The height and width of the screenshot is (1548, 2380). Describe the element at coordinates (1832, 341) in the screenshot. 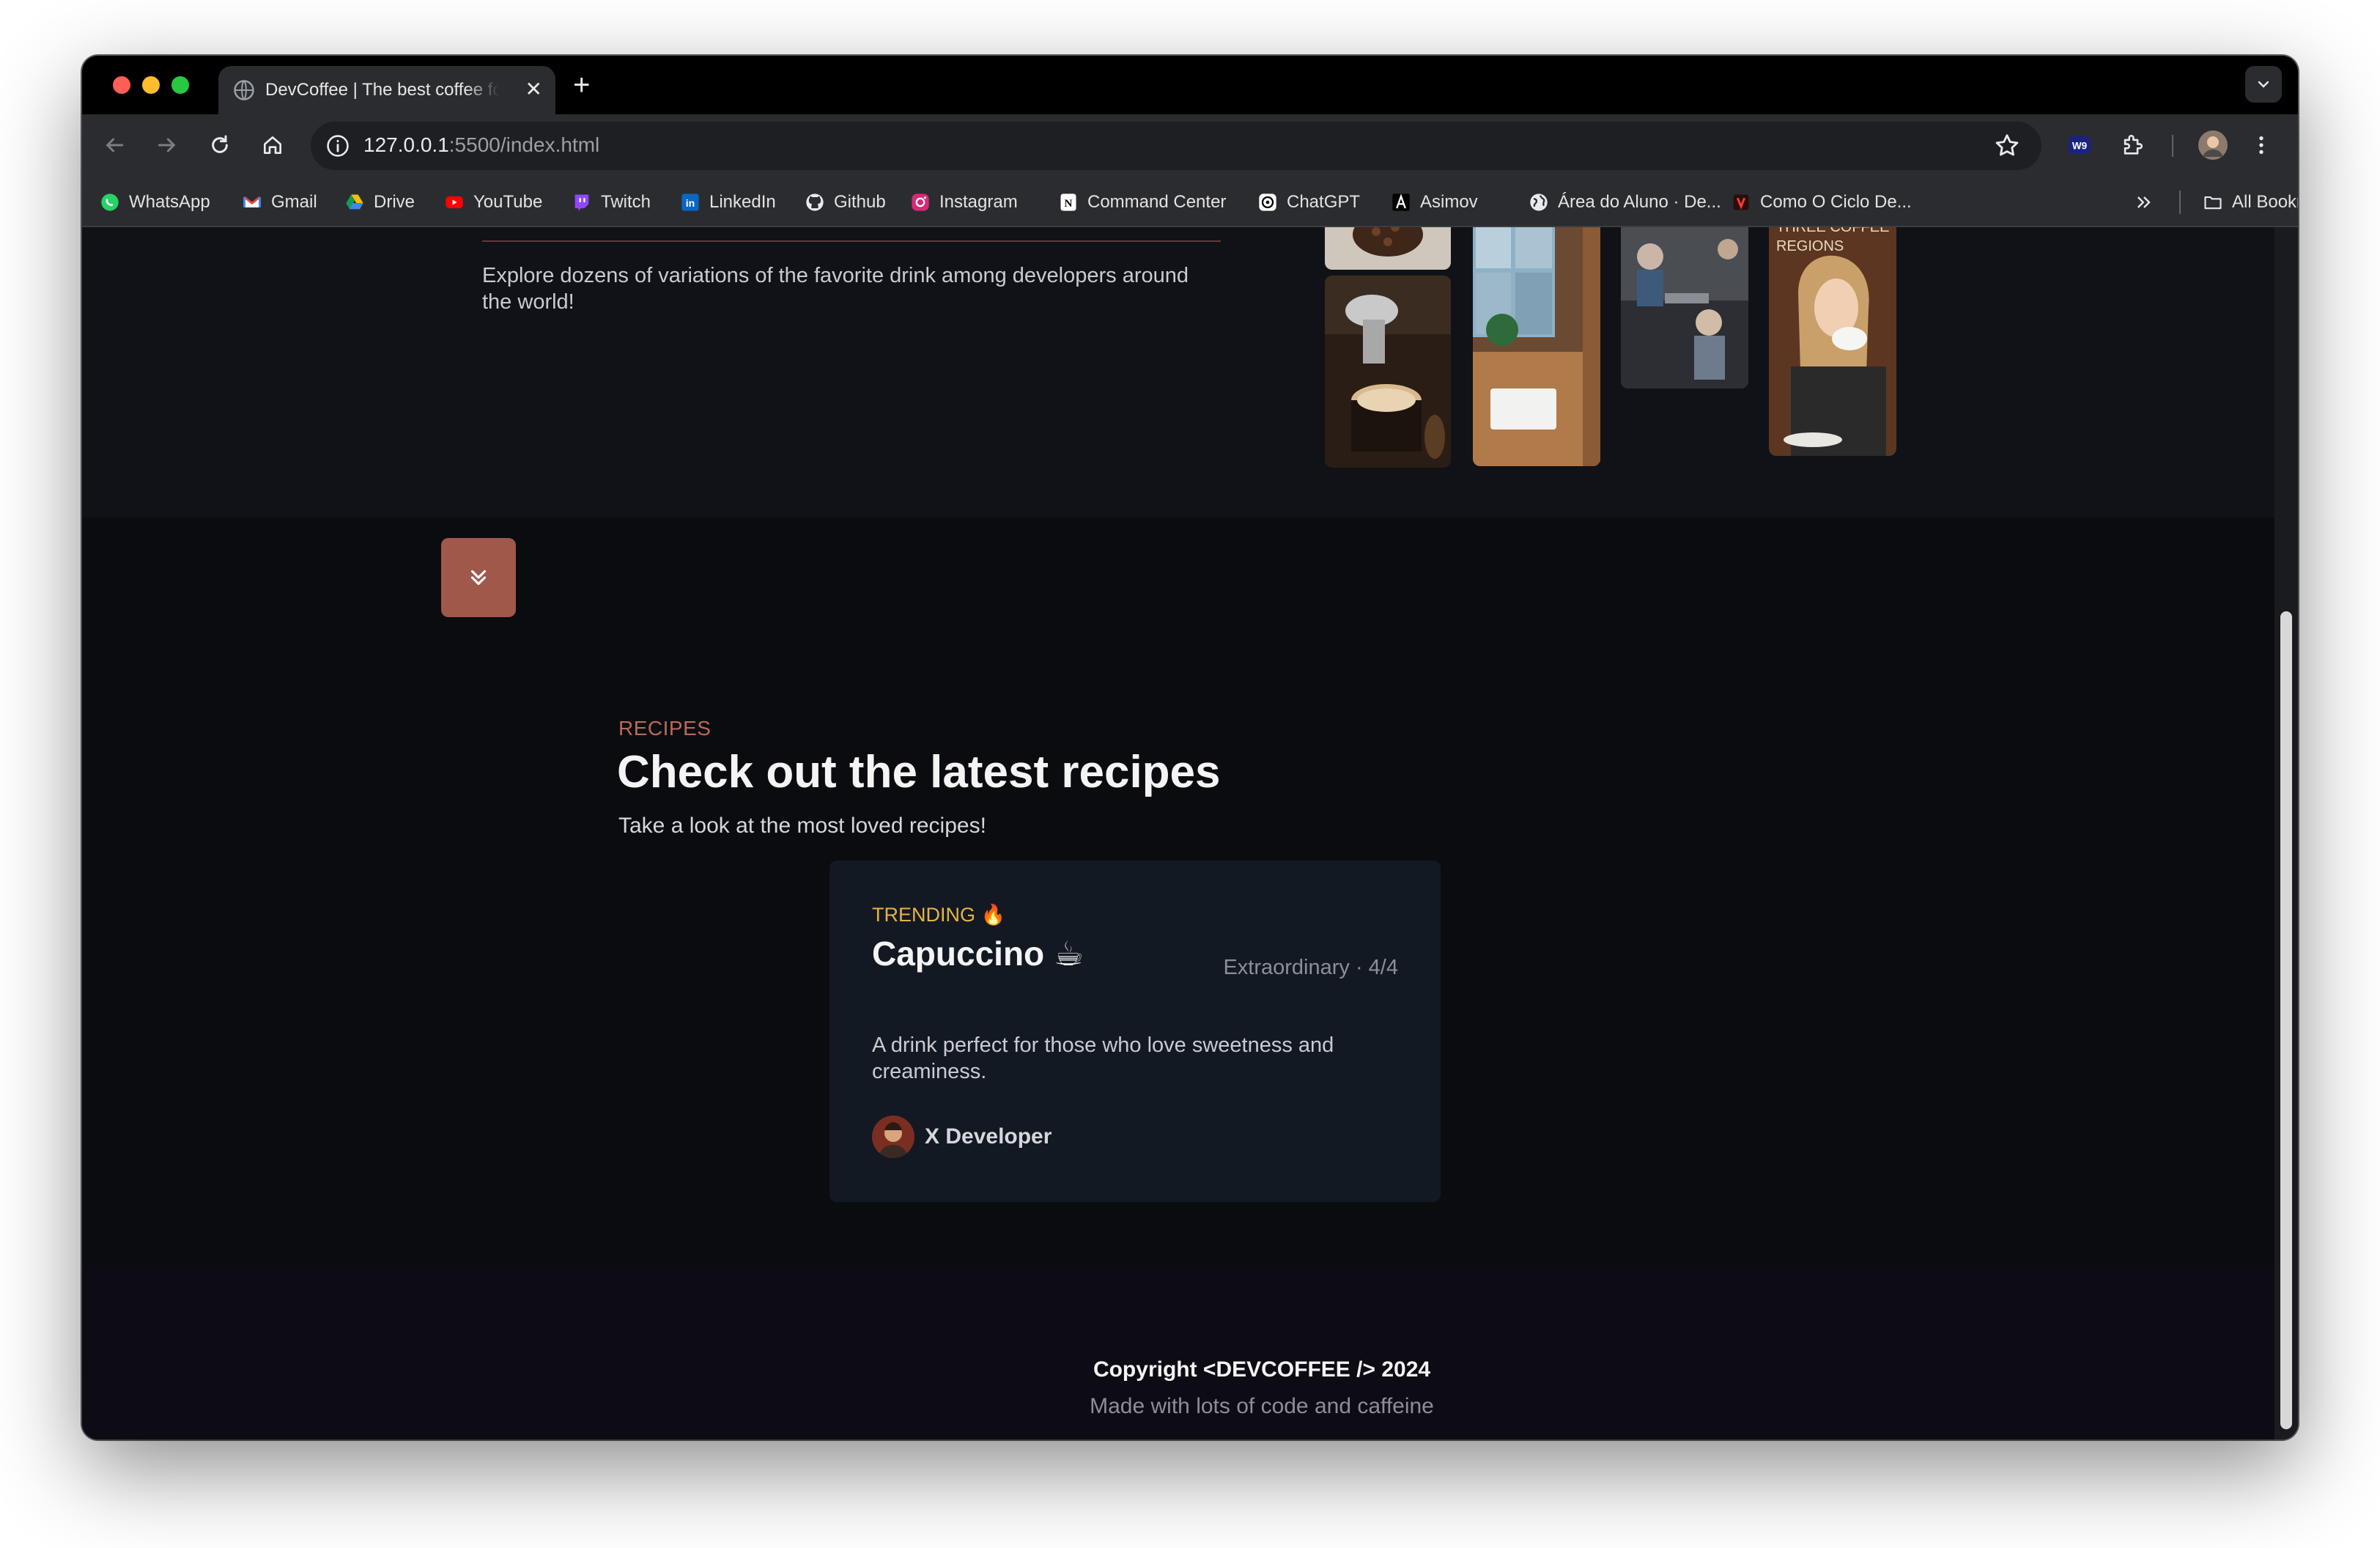

I see `woman-drinking-coffee-photo: THREE COFFEE REGIONS` at that location.